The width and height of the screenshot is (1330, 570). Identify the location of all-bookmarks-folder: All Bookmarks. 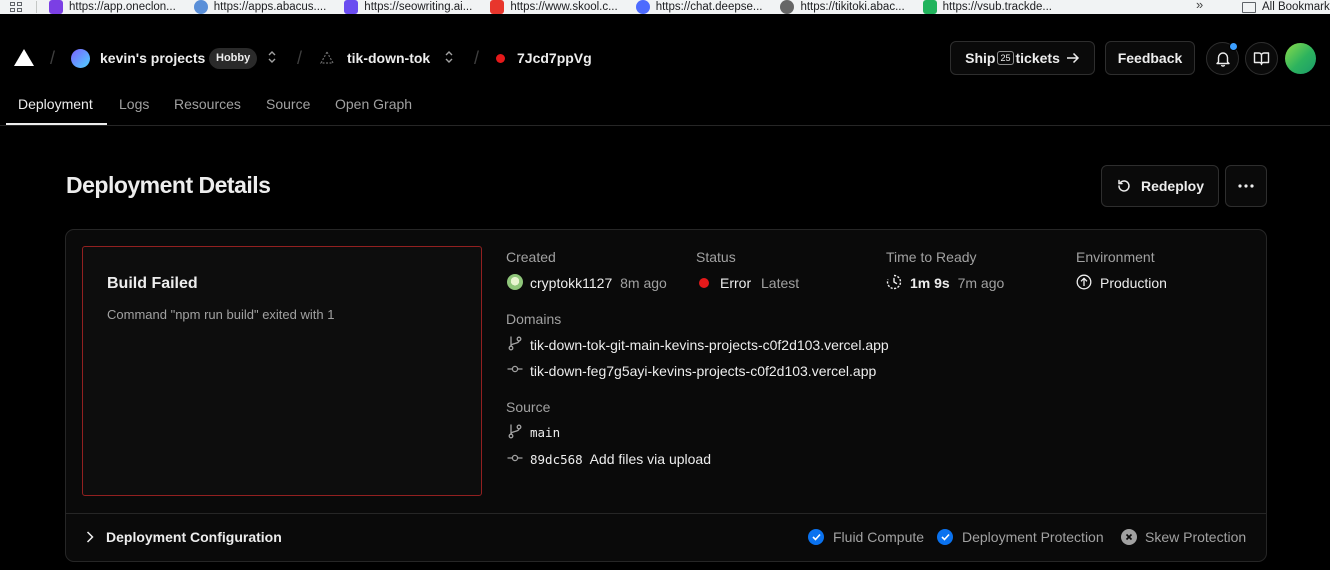
(1286, 7).